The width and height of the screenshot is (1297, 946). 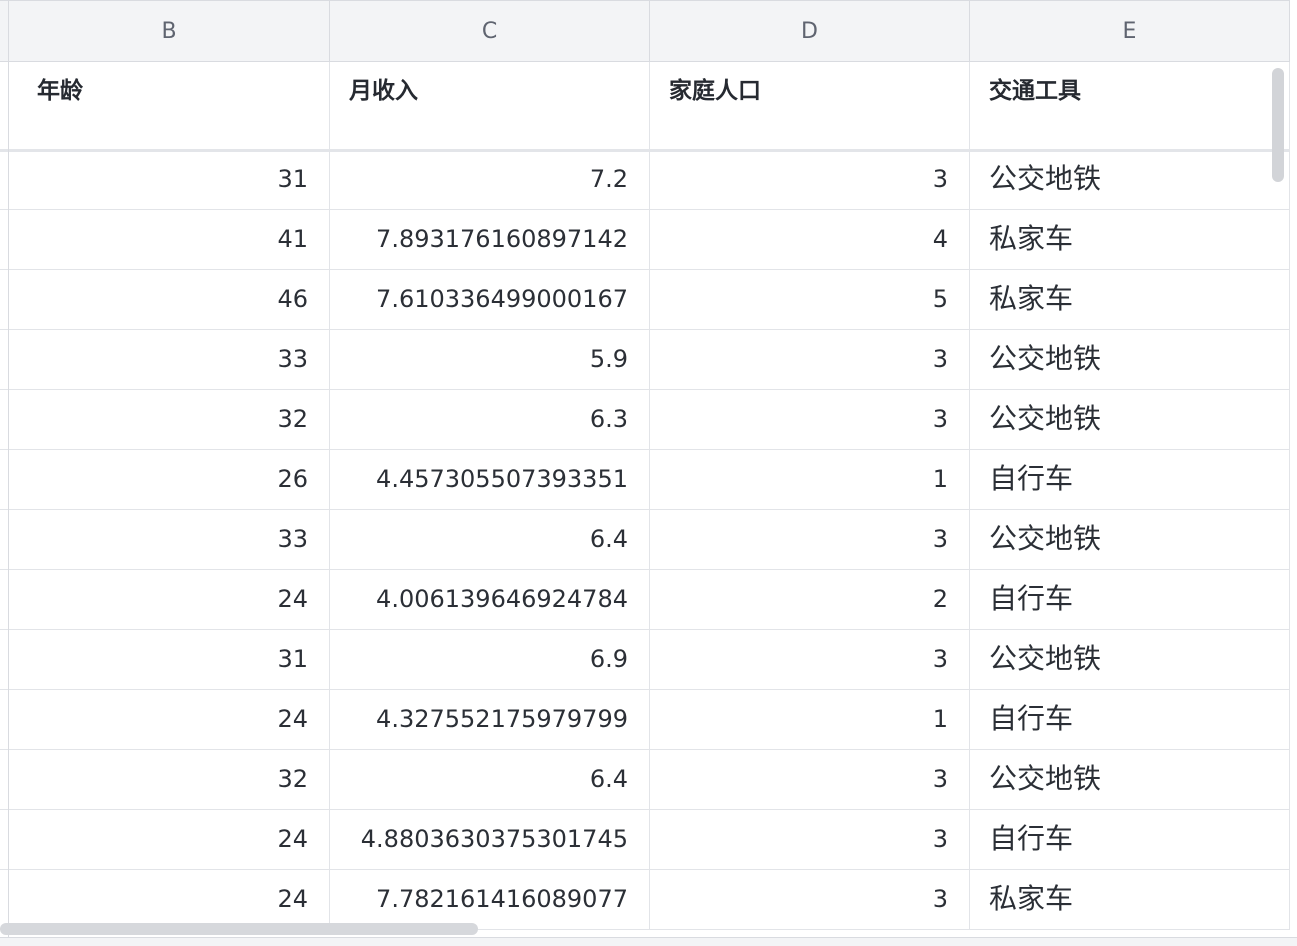 What do you see at coordinates (490, 299) in the screenshot?
I see `cell-income: 7.610336499000167` at bounding box center [490, 299].